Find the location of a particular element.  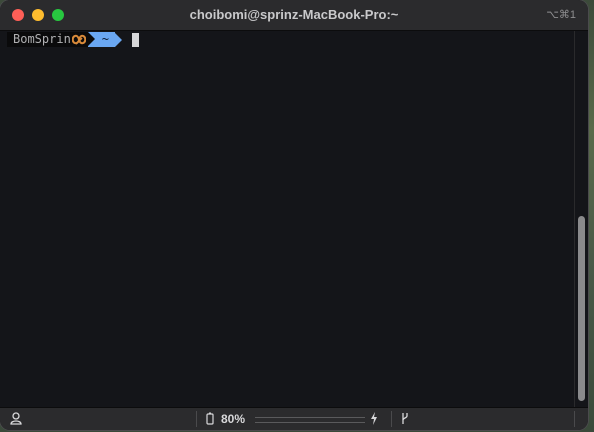

status-bar: 80% is located at coordinates (294, 418).